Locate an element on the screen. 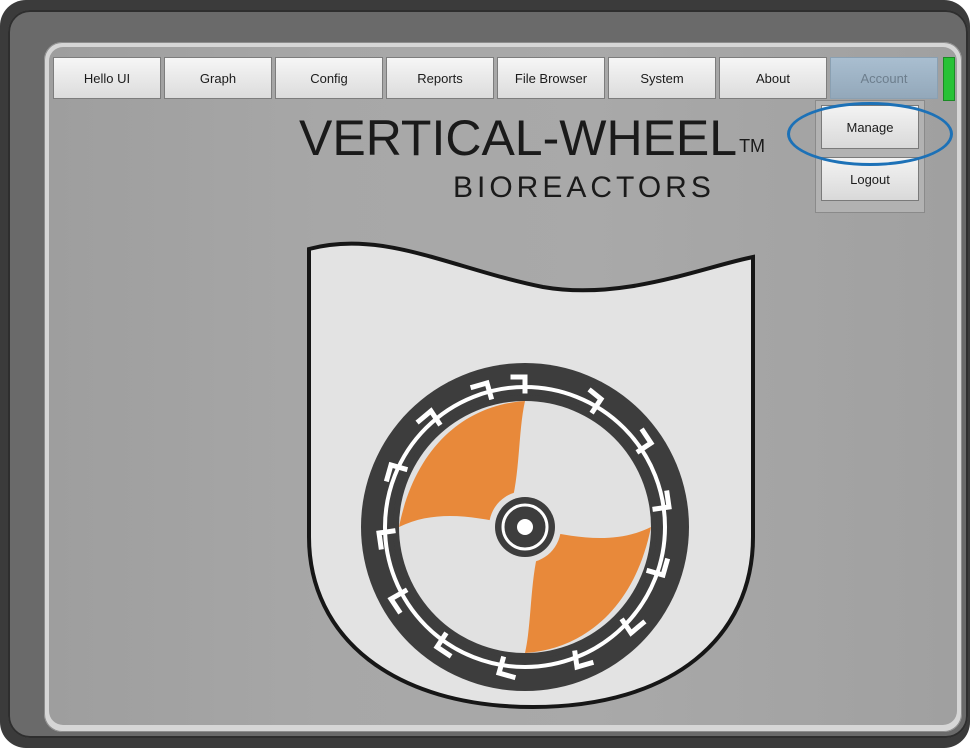 This screenshot has height=748, width=970. wheel-ring is located at coordinates (525, 527).